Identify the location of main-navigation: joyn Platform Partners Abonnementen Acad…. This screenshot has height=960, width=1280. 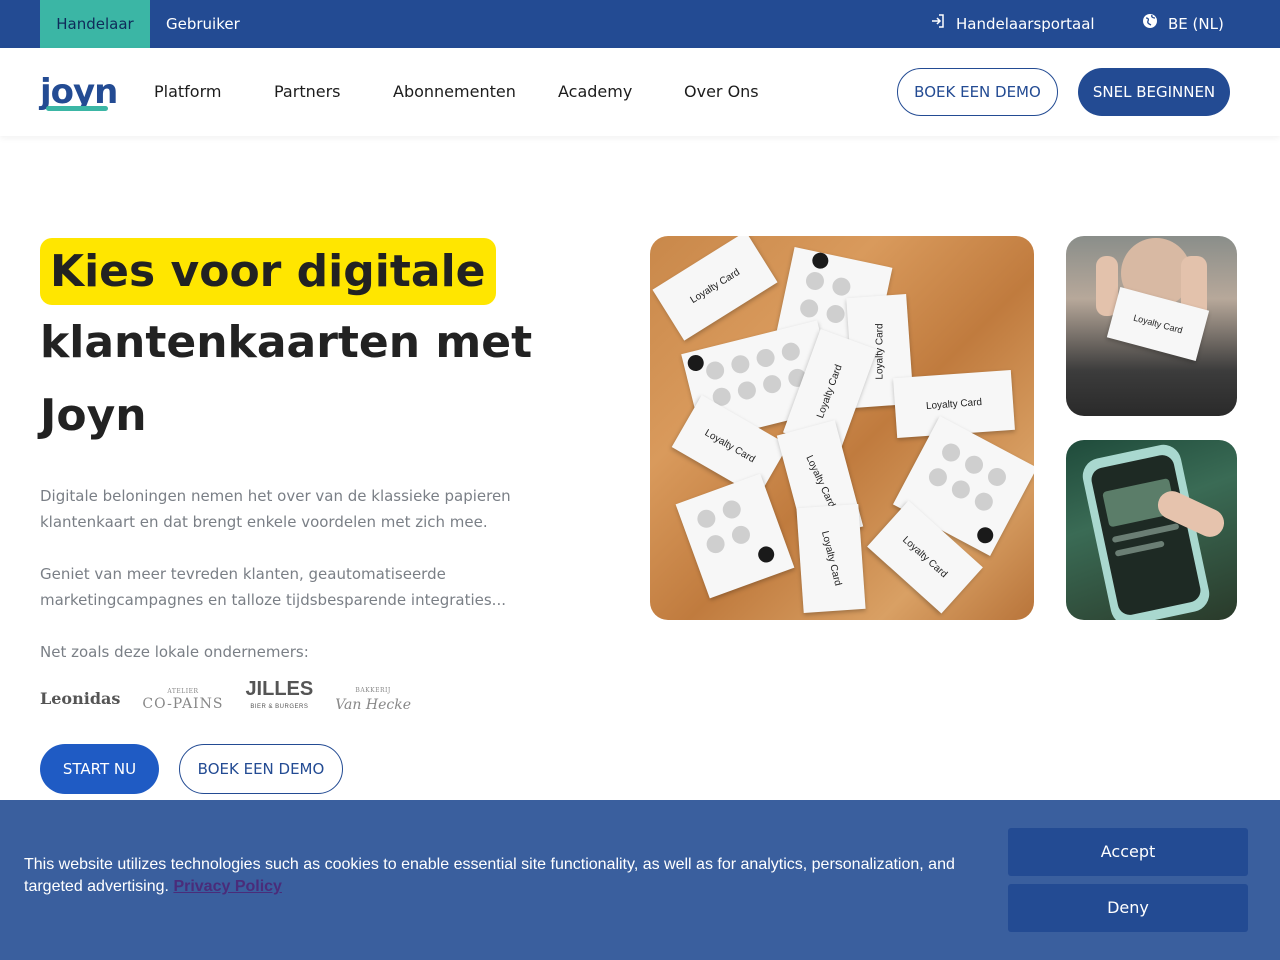
(640, 92).